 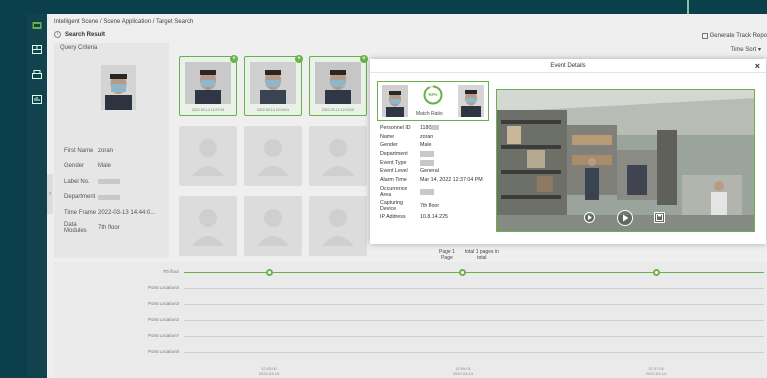 I want to click on detail-label: Alarm Time, so click(x=393, y=180).